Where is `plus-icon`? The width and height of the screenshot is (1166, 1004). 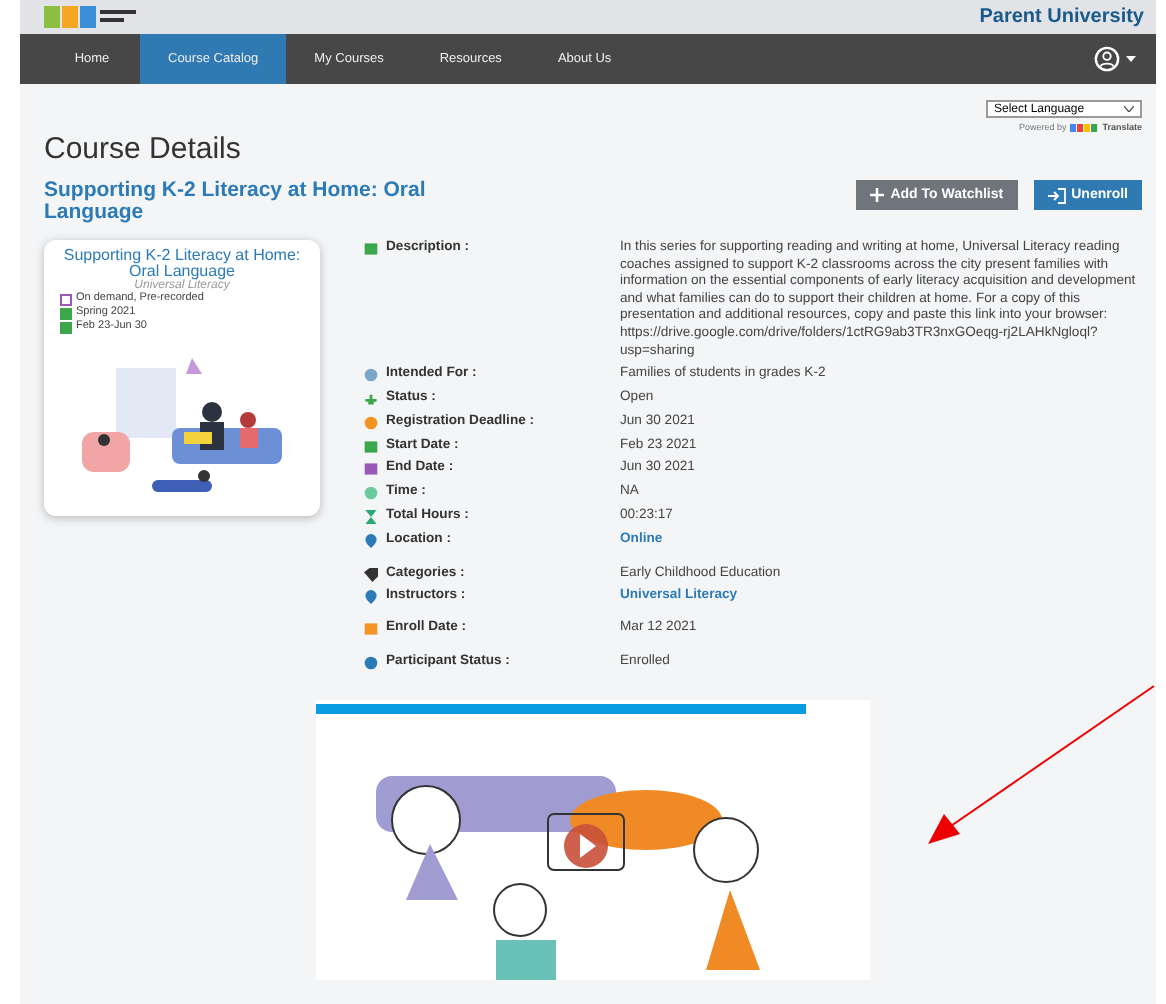 plus-icon is located at coordinates (877, 195).